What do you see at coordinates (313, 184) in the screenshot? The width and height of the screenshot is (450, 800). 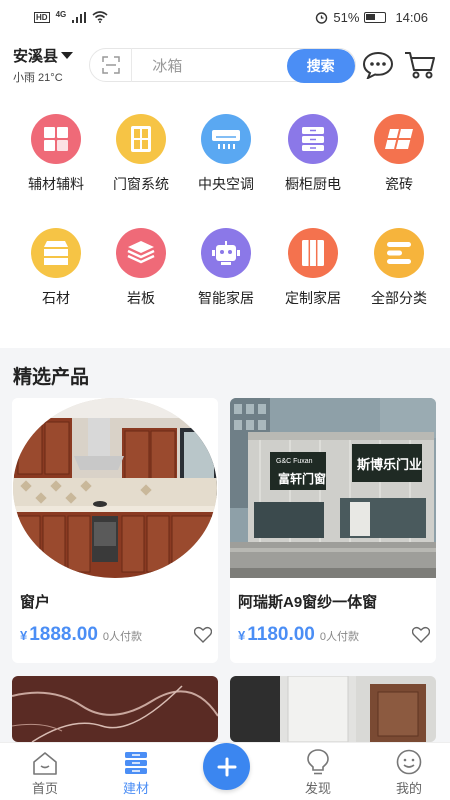 I see `category-label: 橱柜厨电` at bounding box center [313, 184].